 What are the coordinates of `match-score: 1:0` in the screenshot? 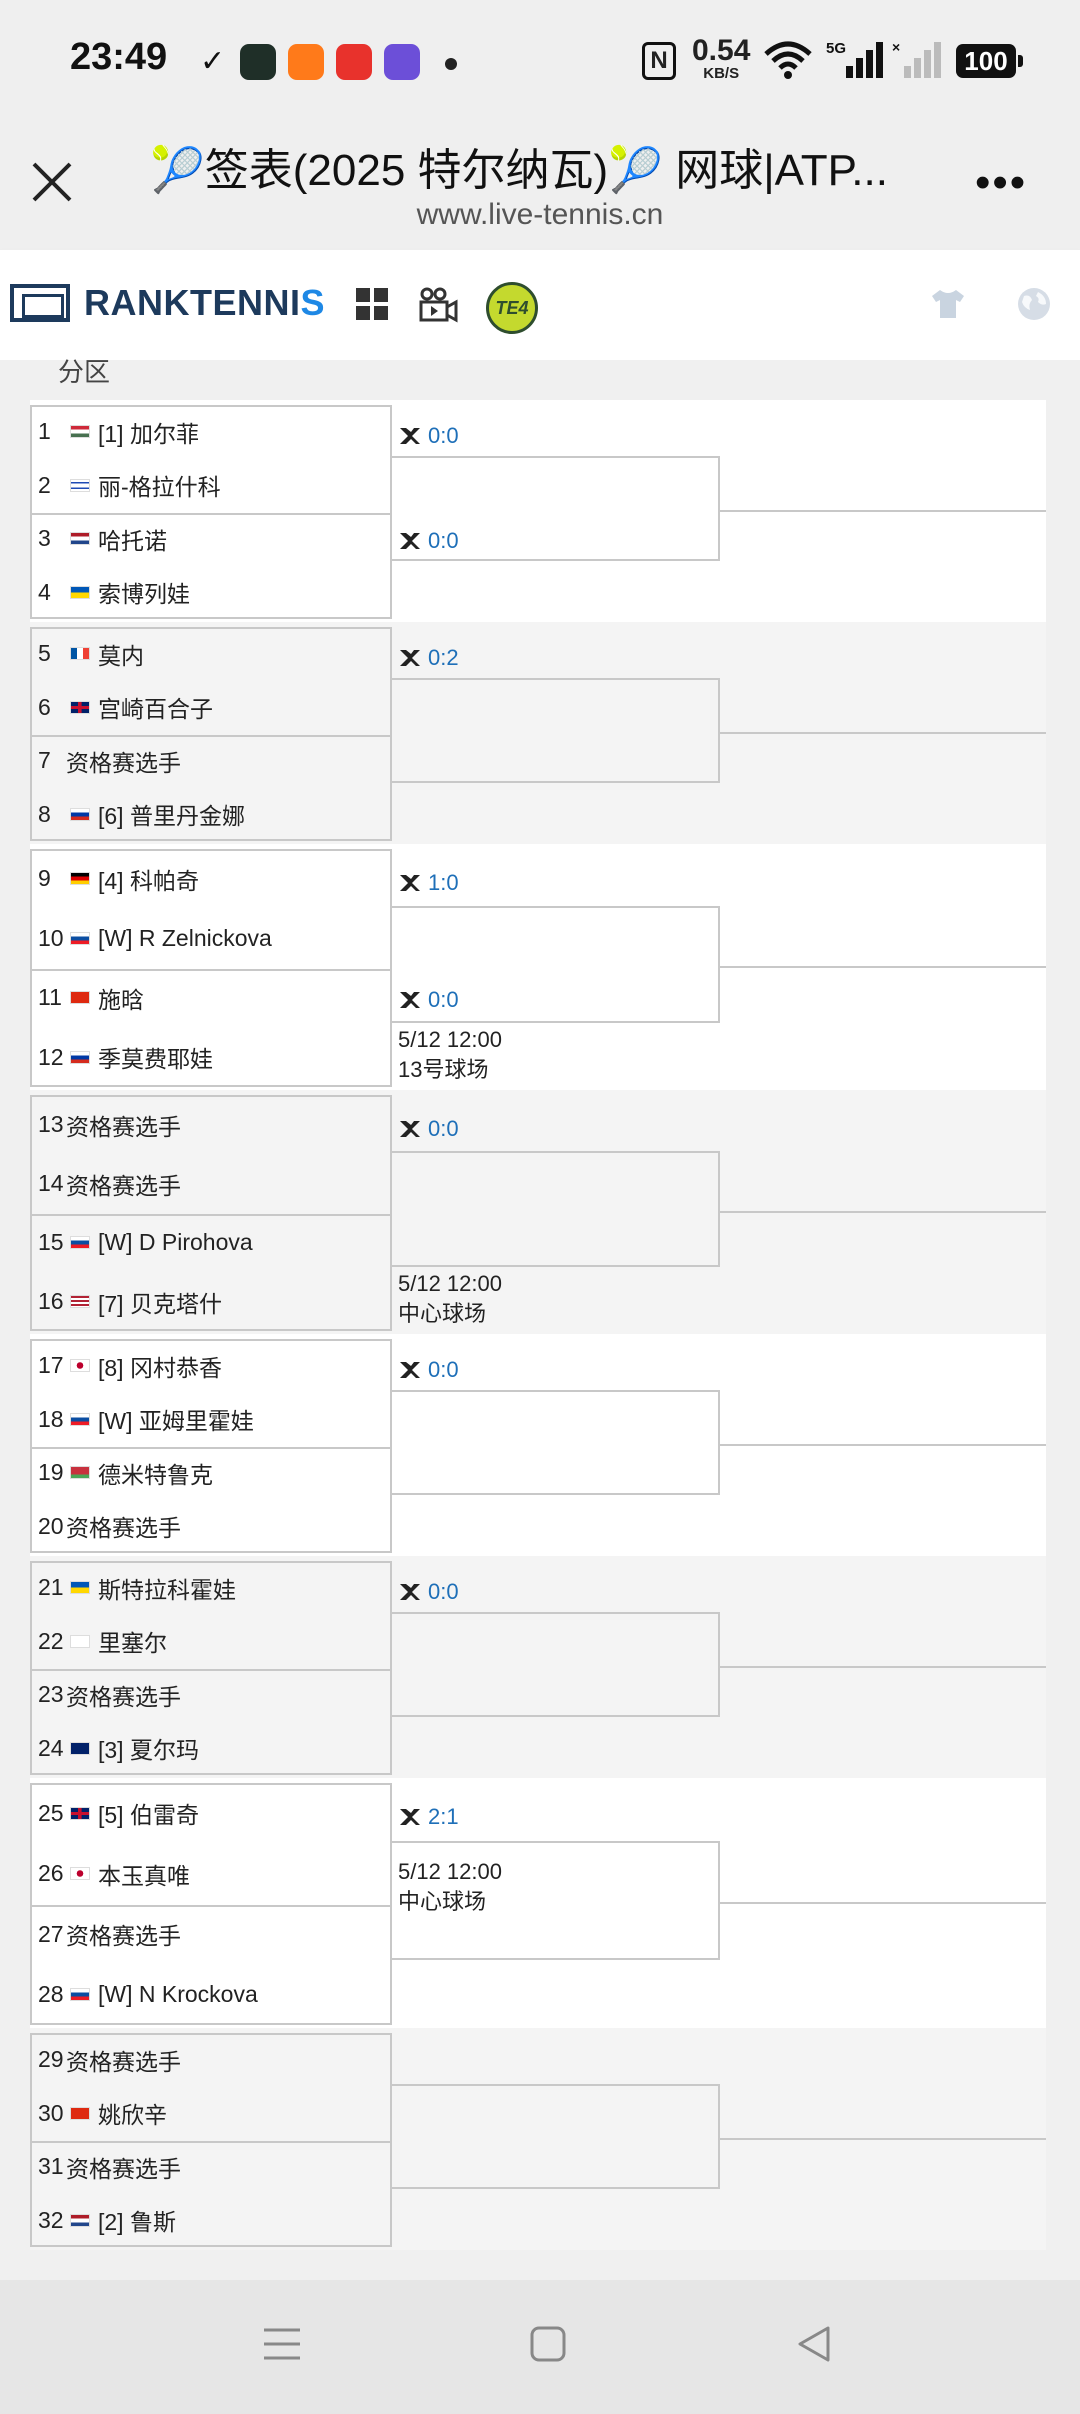 It's located at (428, 883).